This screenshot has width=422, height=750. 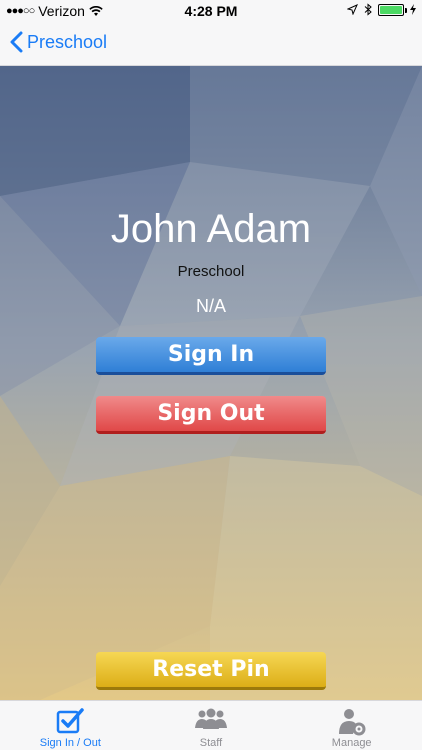 I want to click on checkbox-icon, so click(x=71, y=721).